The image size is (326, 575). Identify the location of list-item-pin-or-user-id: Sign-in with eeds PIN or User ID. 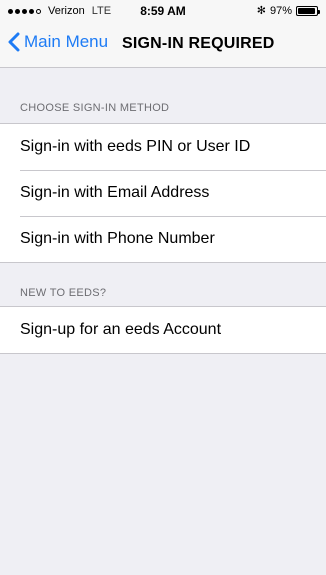
(163, 147).